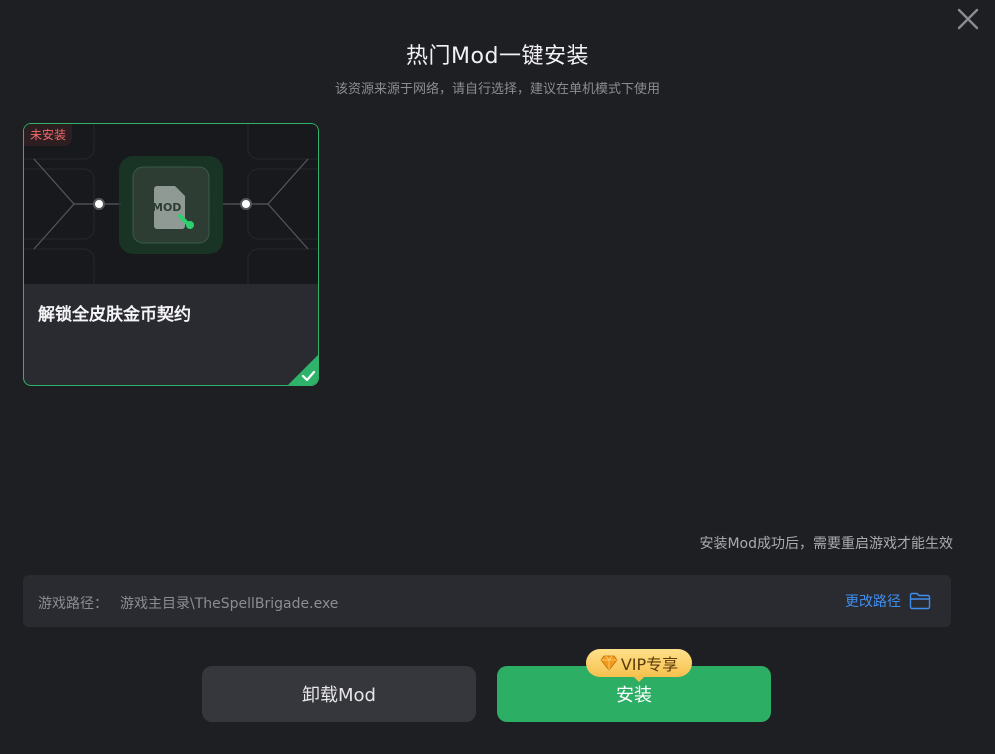  Describe the element at coordinates (609, 663) in the screenshot. I see `diamond-icon` at that location.